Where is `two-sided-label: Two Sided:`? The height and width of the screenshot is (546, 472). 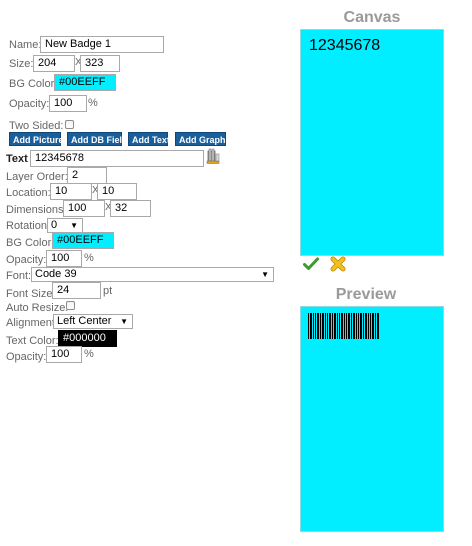 two-sided-label: Two Sided: is located at coordinates (36, 126).